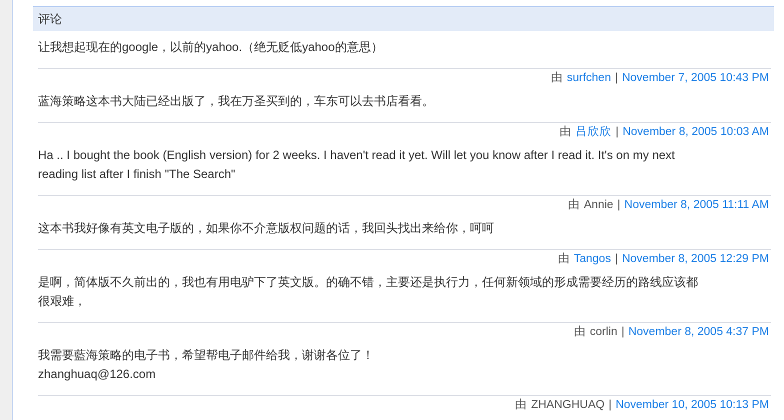 Image resolution: width=784 pixels, height=420 pixels. I want to click on comment-text: 蓝海策略这本书大陆已经出版了，我在万圣买到的，车东可以去书店看看。, so click(236, 101).